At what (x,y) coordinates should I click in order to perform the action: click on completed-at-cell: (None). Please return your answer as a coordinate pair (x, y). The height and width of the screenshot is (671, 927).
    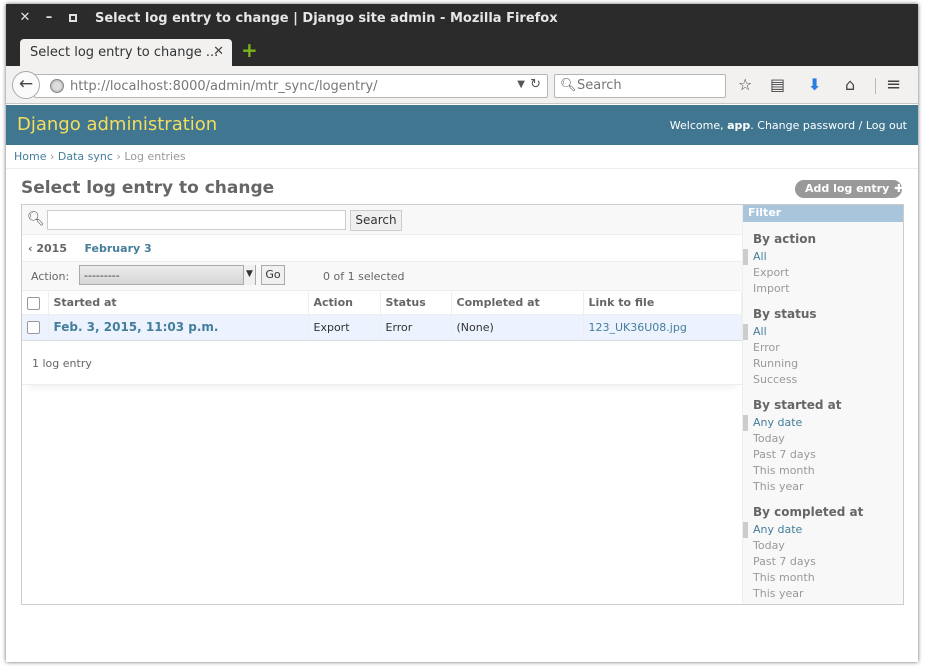
    Looking at the image, I should click on (517, 327).